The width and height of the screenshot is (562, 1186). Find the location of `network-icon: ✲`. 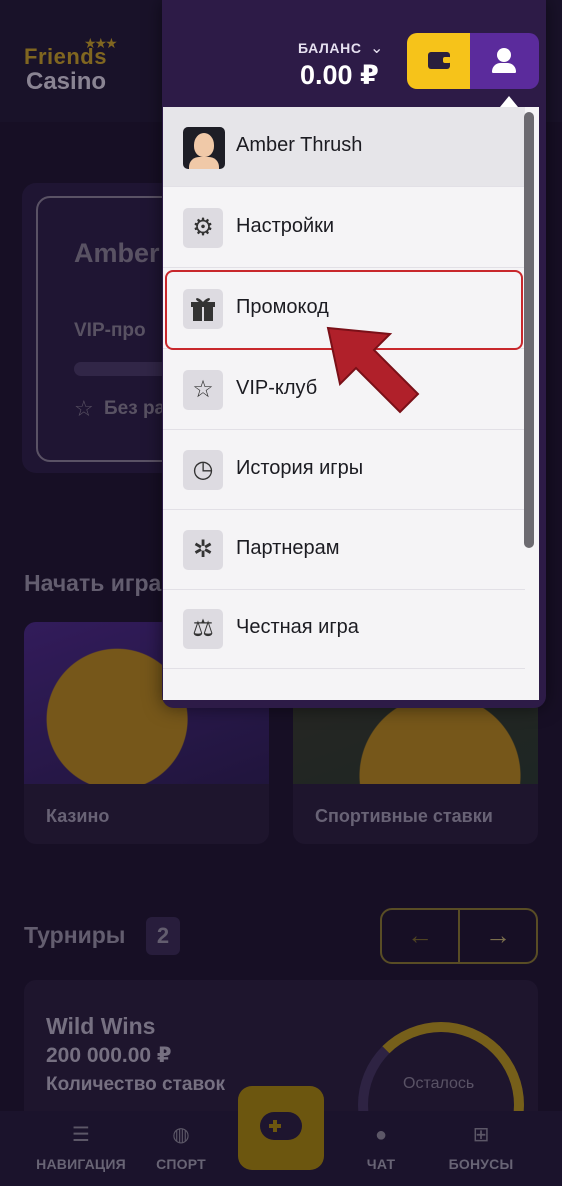

network-icon: ✲ is located at coordinates (203, 550).